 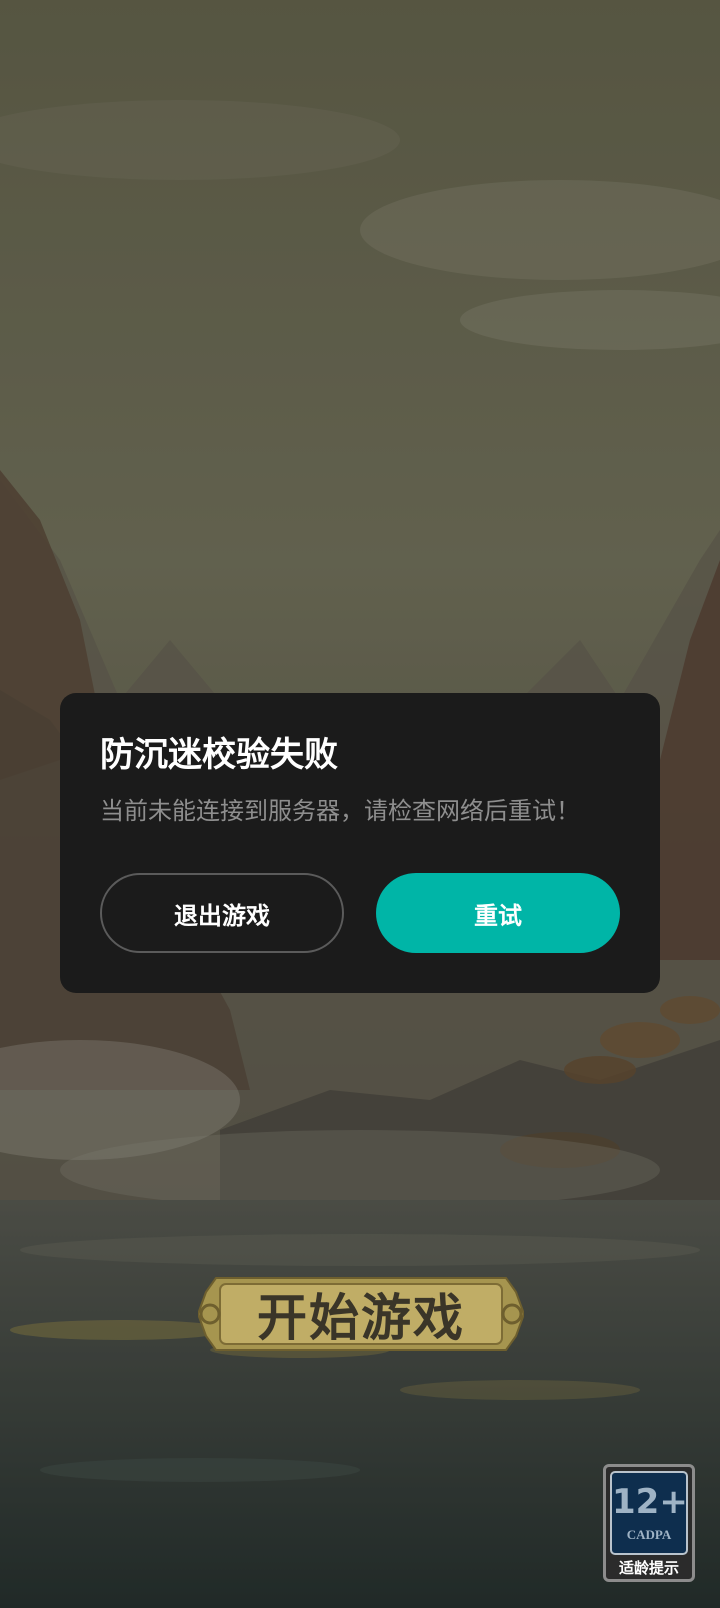 I want to click on dialog-message: 当前未能连接到服务器，请检查网络后重试！, so click(x=340, y=811).